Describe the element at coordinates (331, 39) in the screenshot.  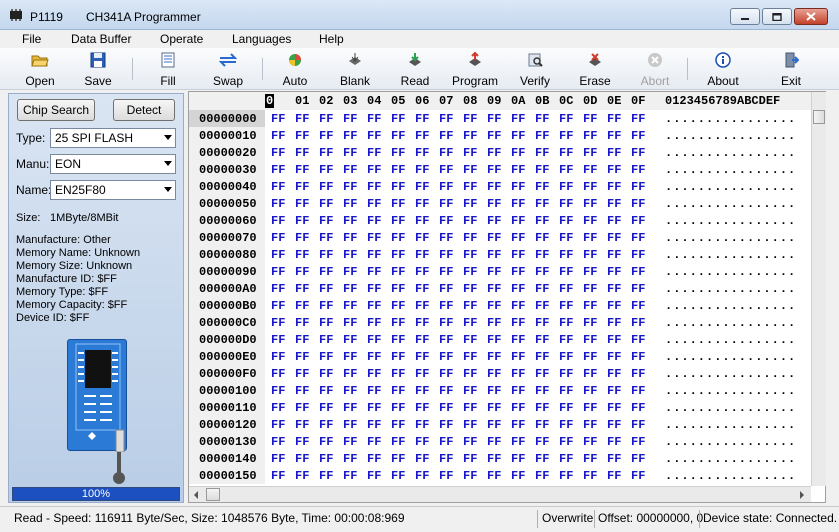
I see `menu-help: Help` at that location.